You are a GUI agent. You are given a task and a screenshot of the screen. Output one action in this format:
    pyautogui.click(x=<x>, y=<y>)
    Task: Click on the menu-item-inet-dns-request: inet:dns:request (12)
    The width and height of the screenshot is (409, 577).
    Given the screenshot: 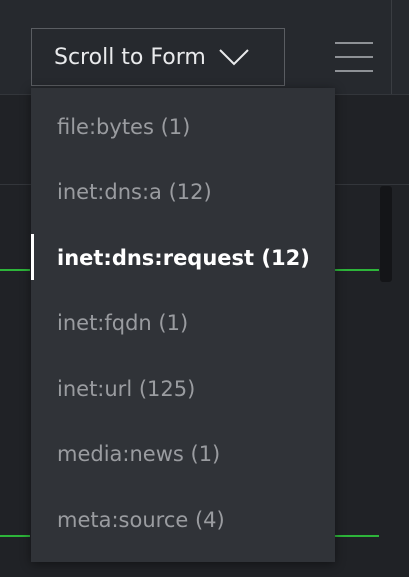 What is the action you would take?
    pyautogui.click(x=183, y=258)
    